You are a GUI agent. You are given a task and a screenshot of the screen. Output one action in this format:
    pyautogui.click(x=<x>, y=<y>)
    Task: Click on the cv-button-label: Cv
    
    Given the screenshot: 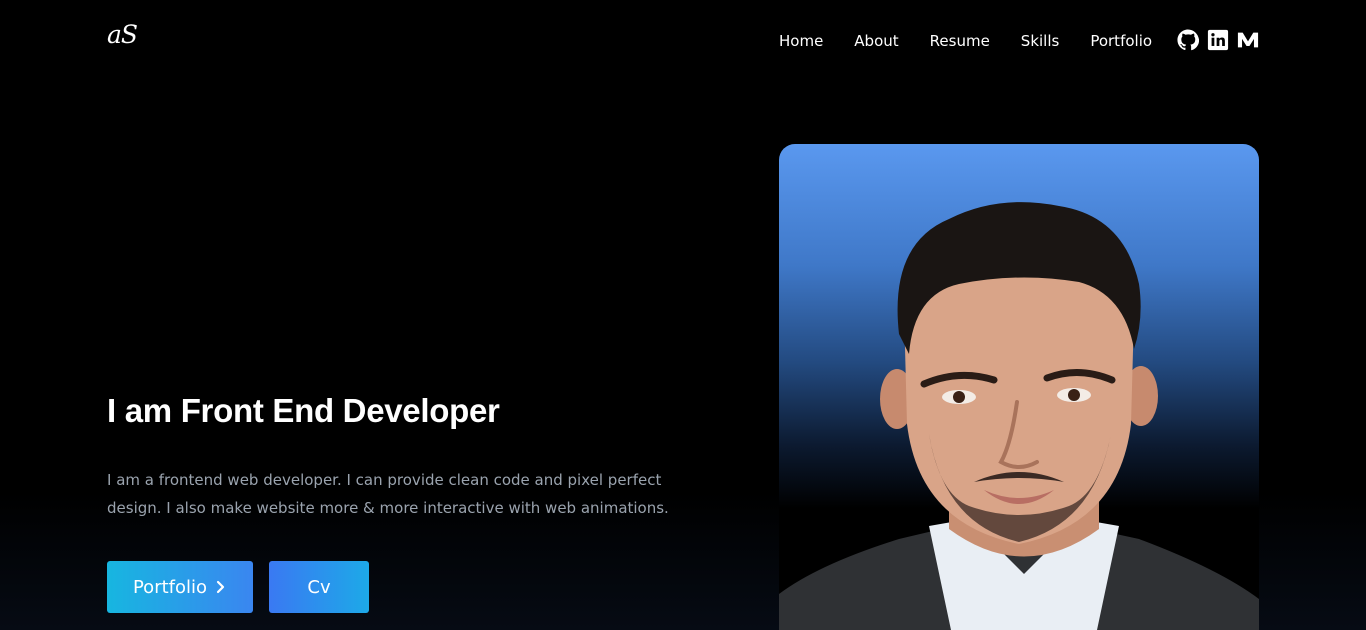 What is the action you would take?
    pyautogui.click(x=319, y=587)
    